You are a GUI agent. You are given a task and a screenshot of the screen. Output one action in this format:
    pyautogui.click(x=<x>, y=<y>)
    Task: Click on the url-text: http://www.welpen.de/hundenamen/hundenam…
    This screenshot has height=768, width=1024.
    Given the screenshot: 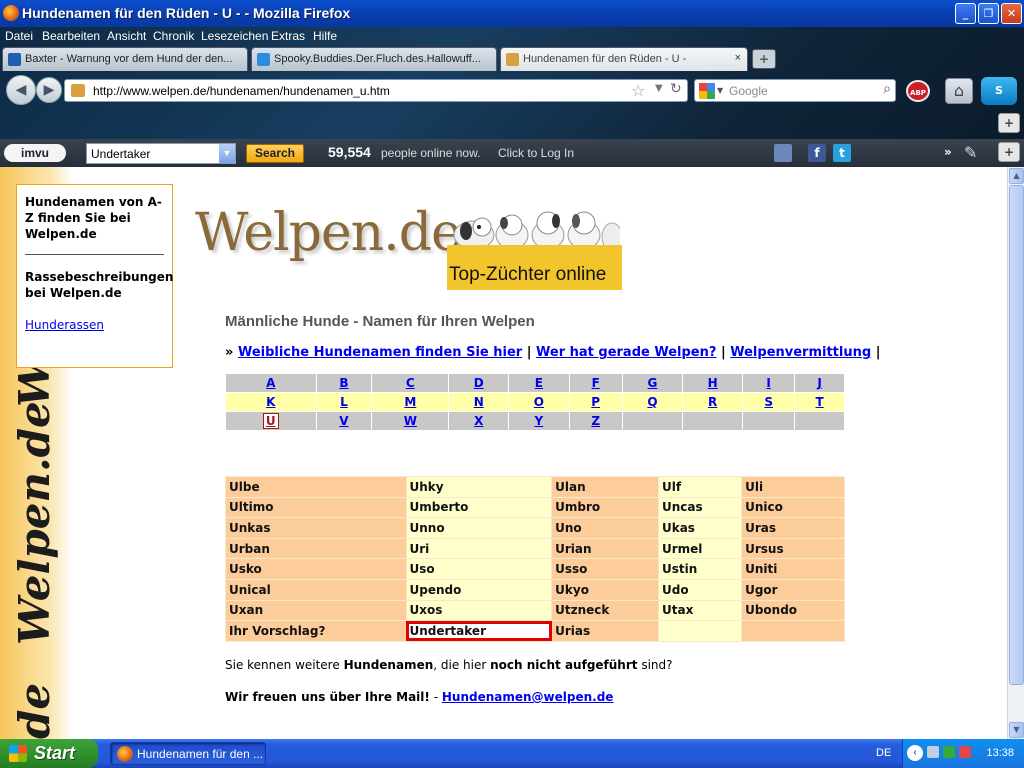 What is the action you would take?
    pyautogui.click(x=241, y=91)
    